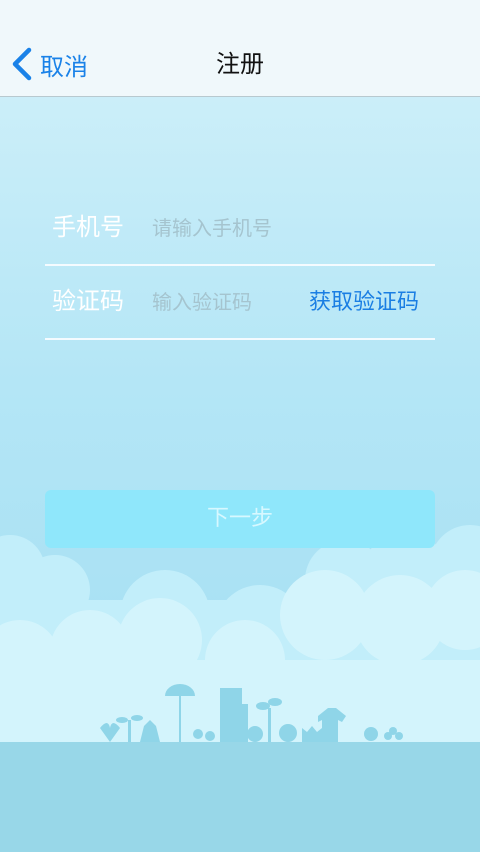 This screenshot has width=480, height=852. What do you see at coordinates (240, 797) in the screenshot?
I see `ground` at bounding box center [240, 797].